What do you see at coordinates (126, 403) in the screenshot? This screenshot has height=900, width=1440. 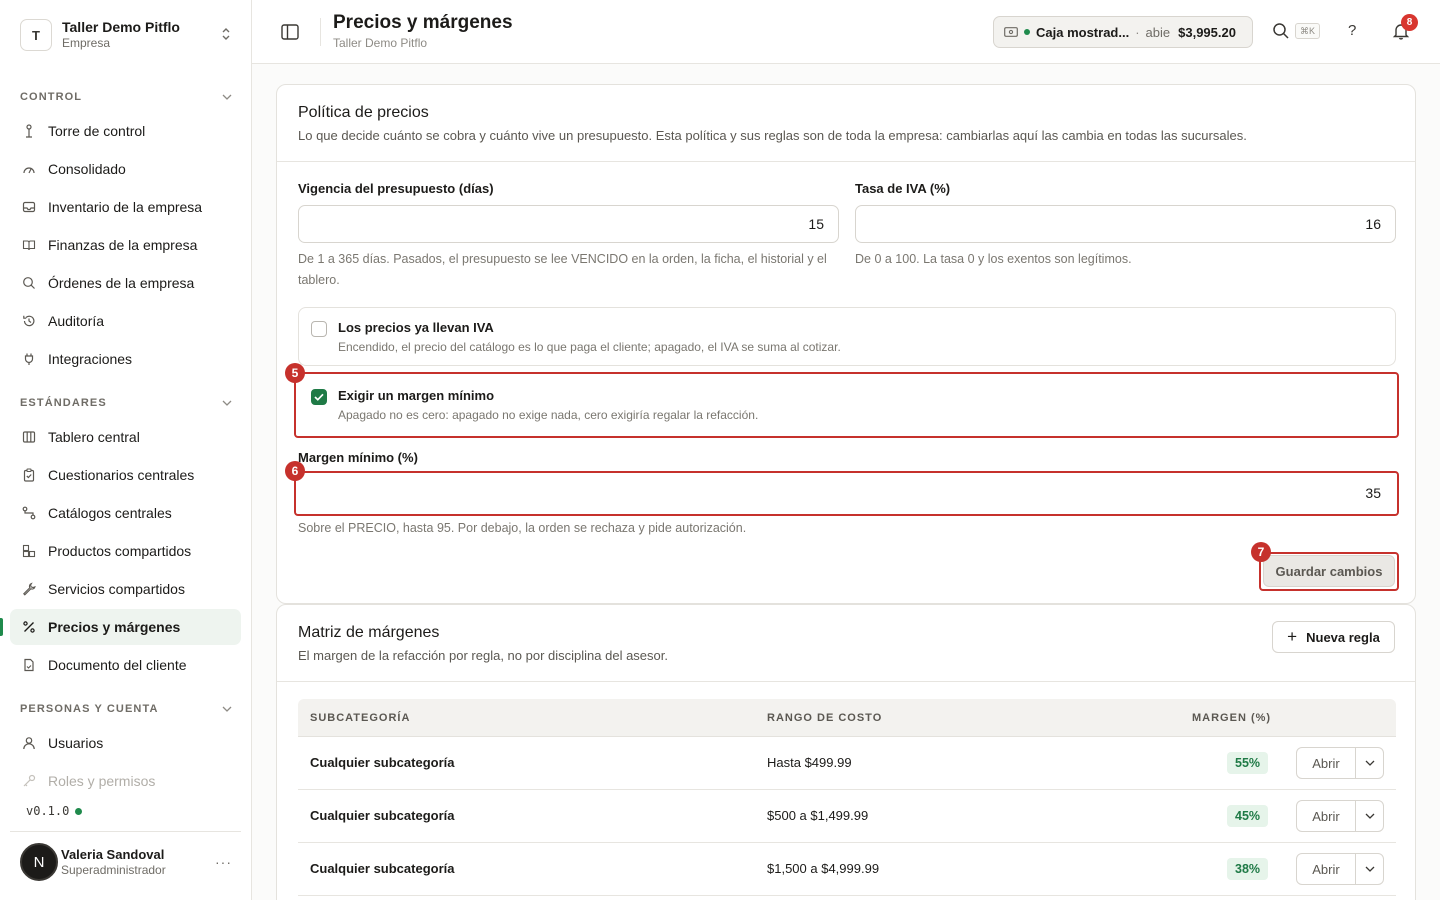 I see `section-estandares: ESTÁNDARES` at bounding box center [126, 403].